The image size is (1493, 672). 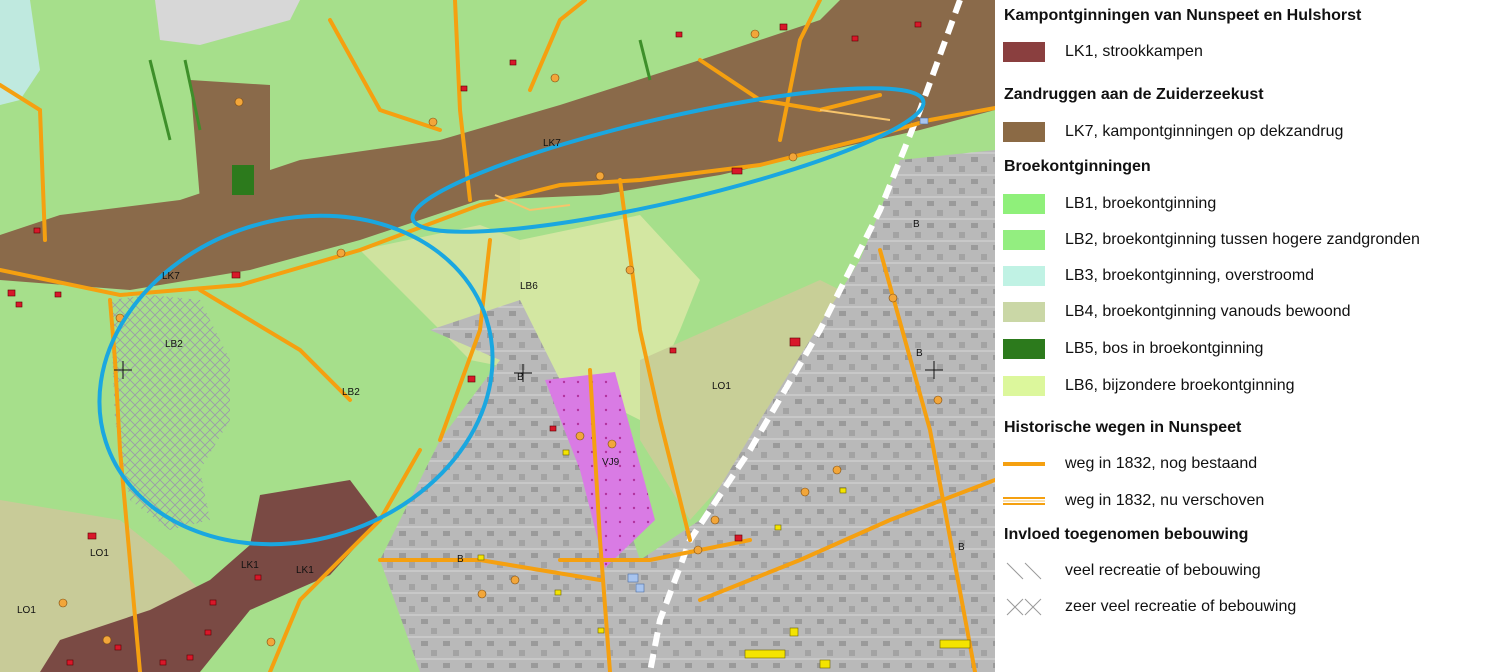 I want to click on legend-label-road-existing: weg in 1832, nog bestaand, so click(x=1161, y=463).